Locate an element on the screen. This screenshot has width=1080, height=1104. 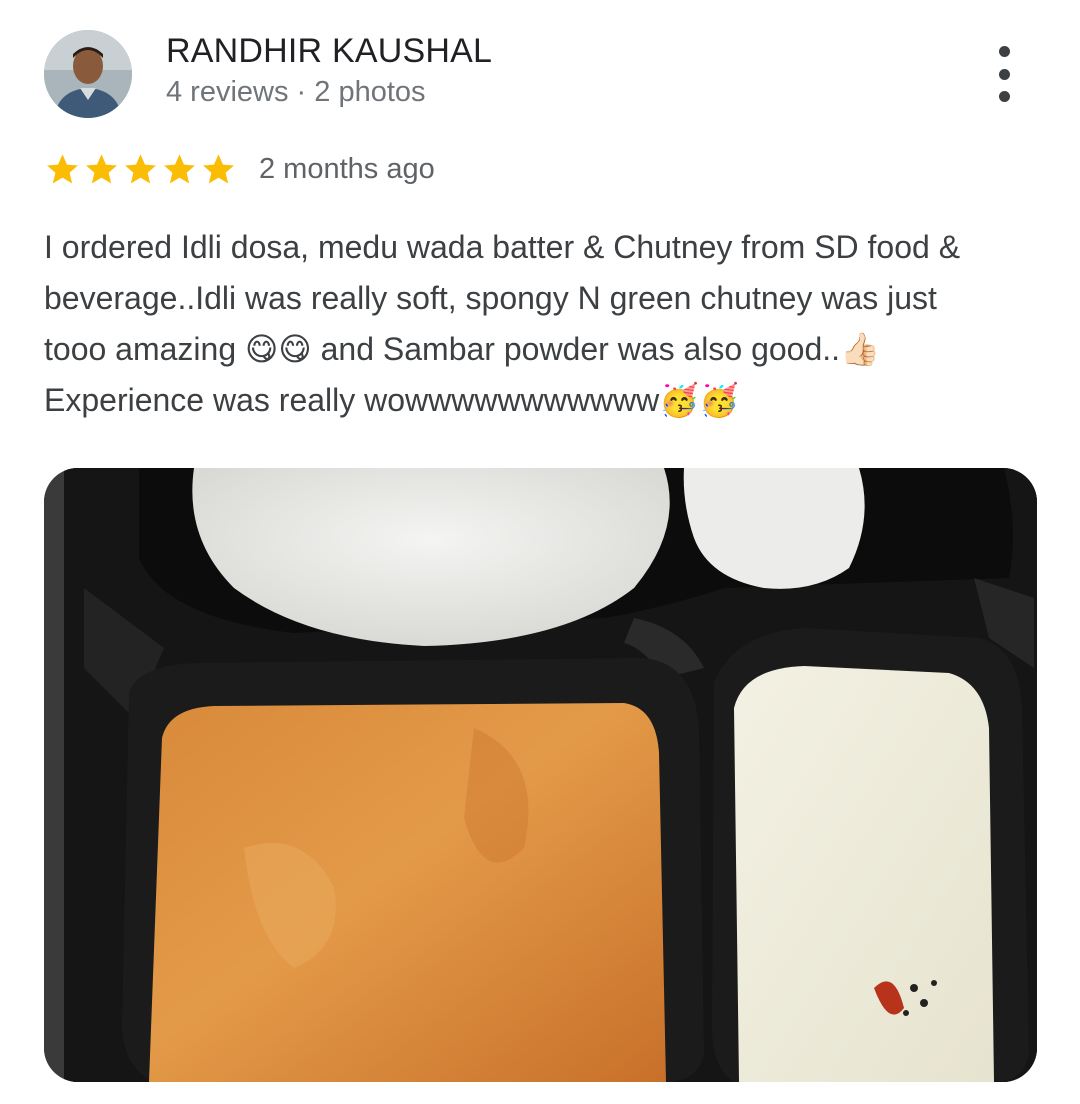
star-rating is located at coordinates (140, 169).